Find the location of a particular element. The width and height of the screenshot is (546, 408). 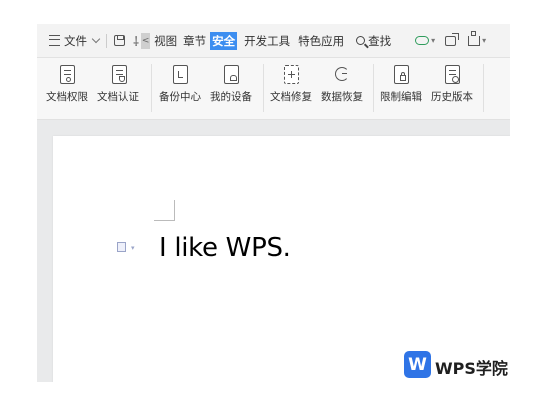

file-menu: 文件 is located at coordinates (75, 41).